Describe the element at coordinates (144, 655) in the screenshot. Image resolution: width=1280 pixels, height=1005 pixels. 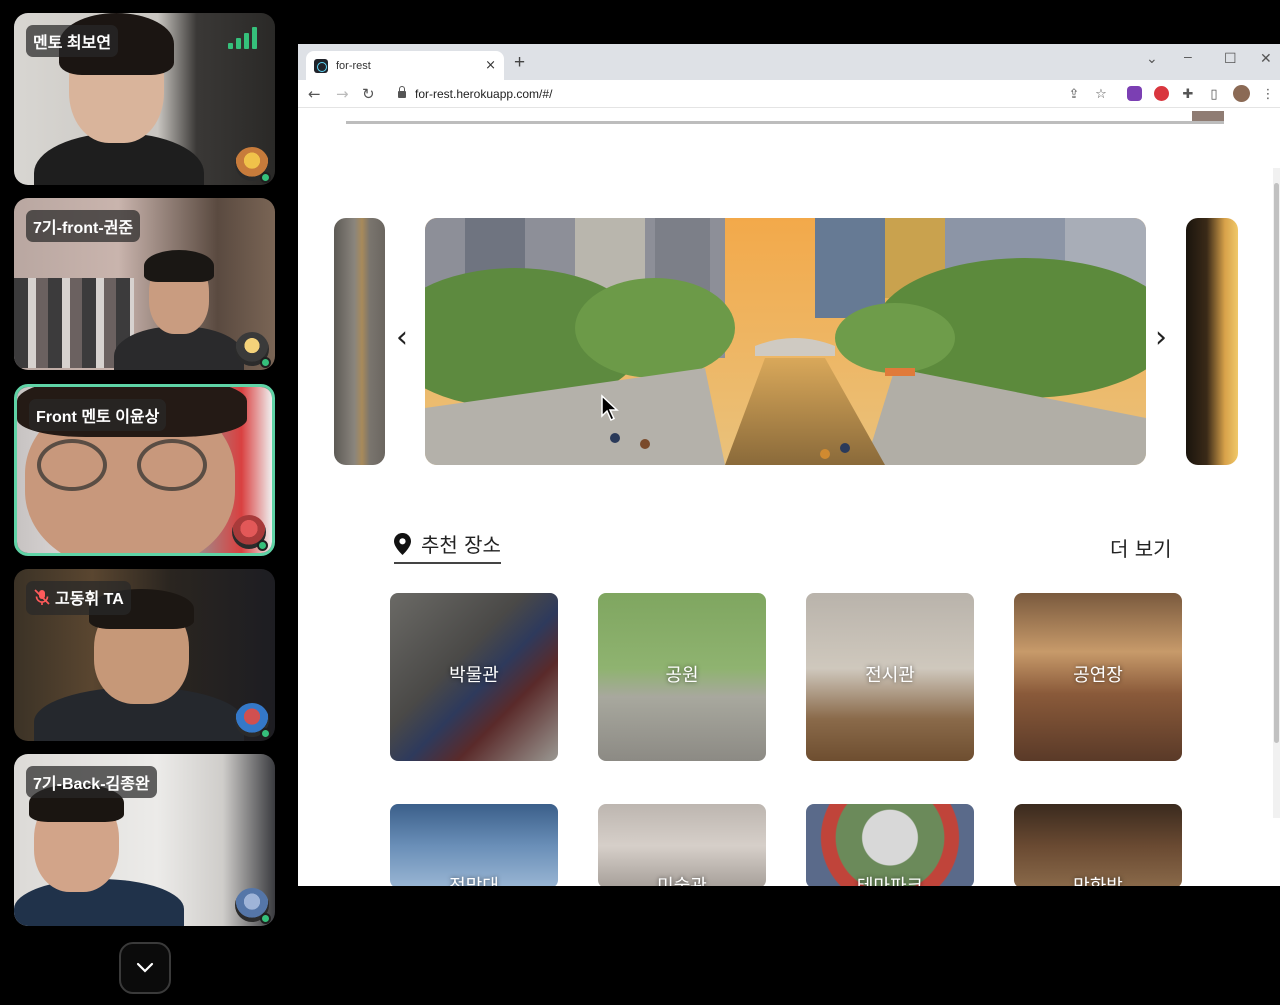
I see `participant-tile-4: 고동휘 TA` at that location.